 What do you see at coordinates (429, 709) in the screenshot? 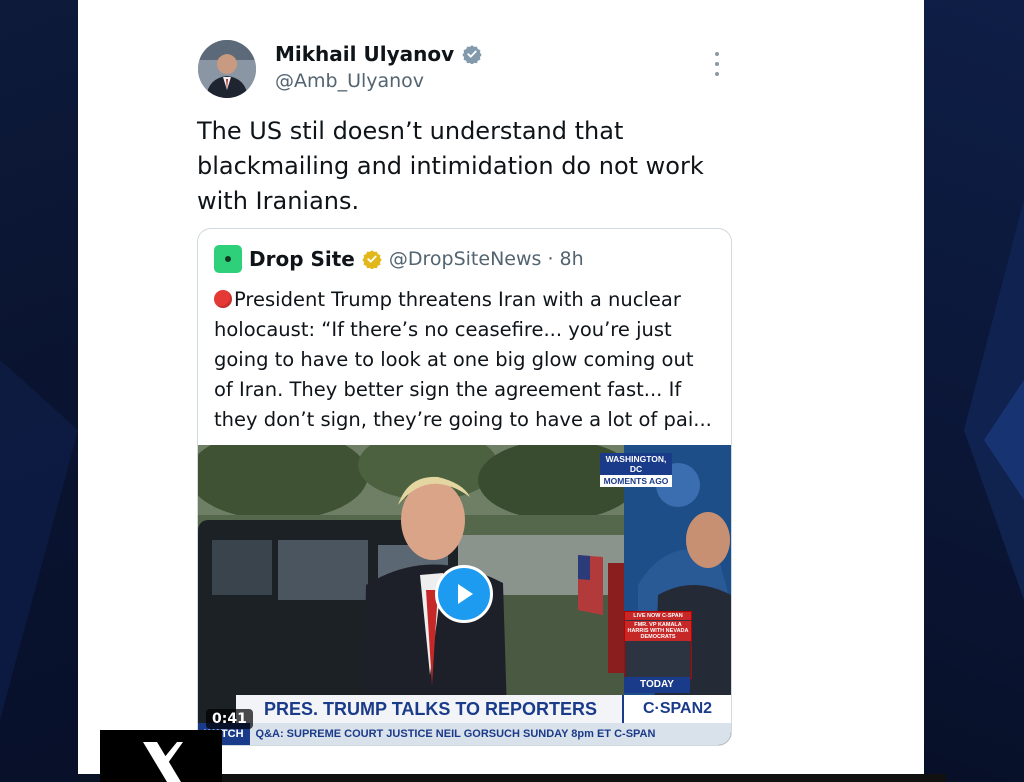
I see `headline-chyron: PRES. TRUMP TALKS TO REPORTERS` at bounding box center [429, 709].